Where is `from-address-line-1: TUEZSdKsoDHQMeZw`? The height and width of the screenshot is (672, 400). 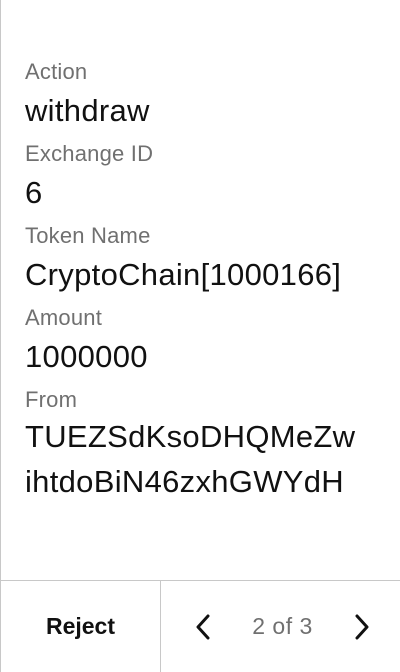
from-address-line-1: TUEZSdKsoDHQMeZw is located at coordinates (190, 436).